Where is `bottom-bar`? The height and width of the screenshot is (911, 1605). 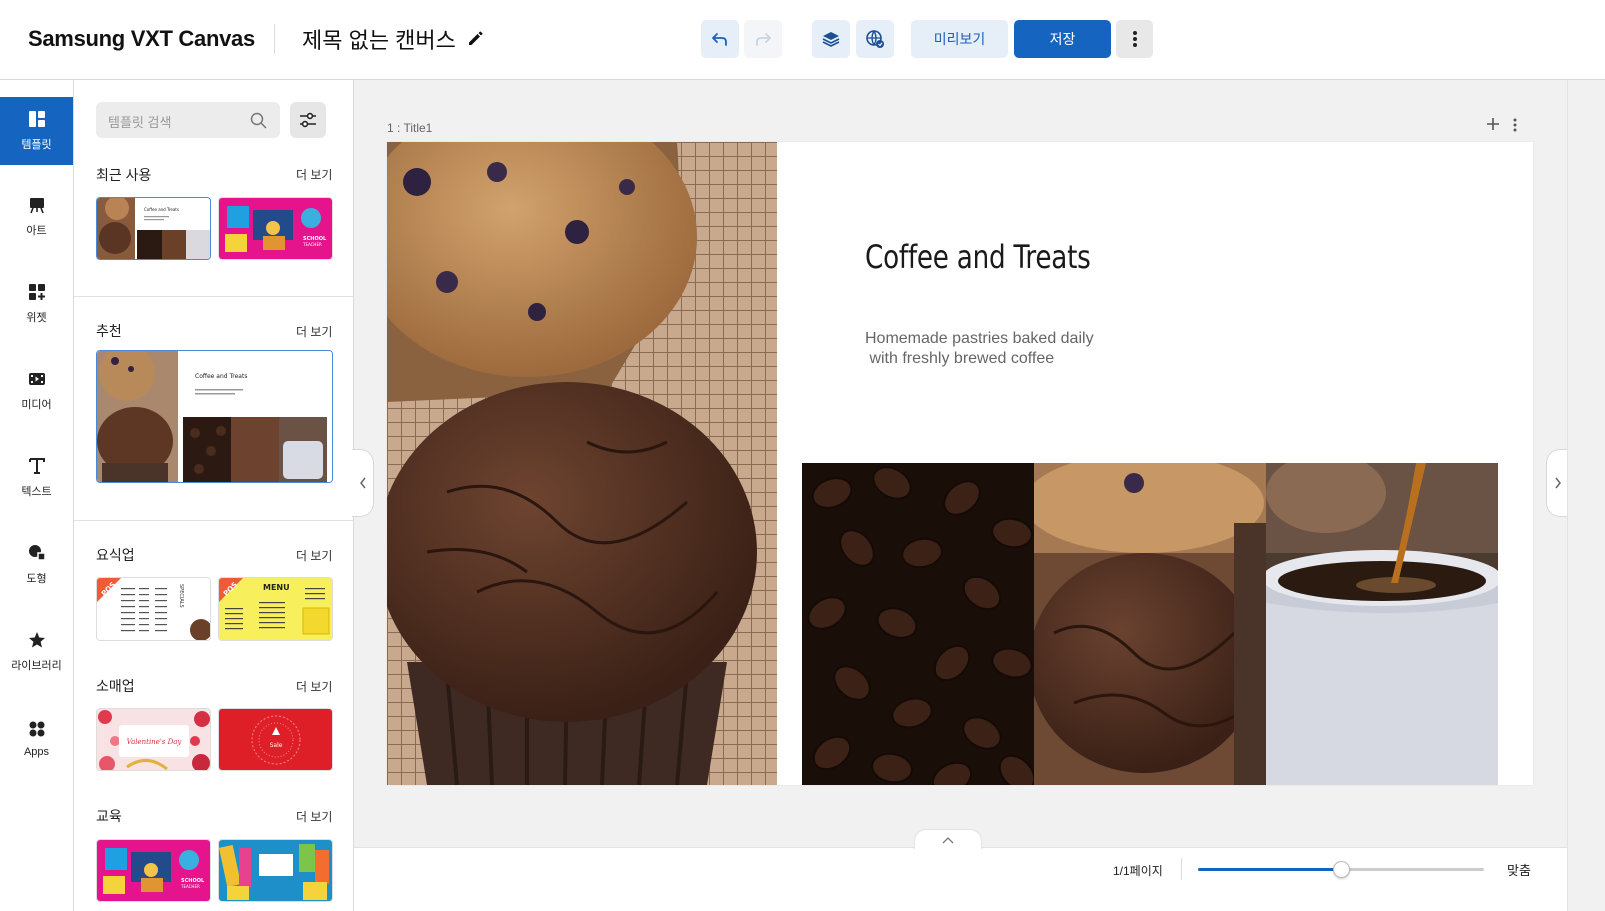 bottom-bar is located at coordinates (960, 879).